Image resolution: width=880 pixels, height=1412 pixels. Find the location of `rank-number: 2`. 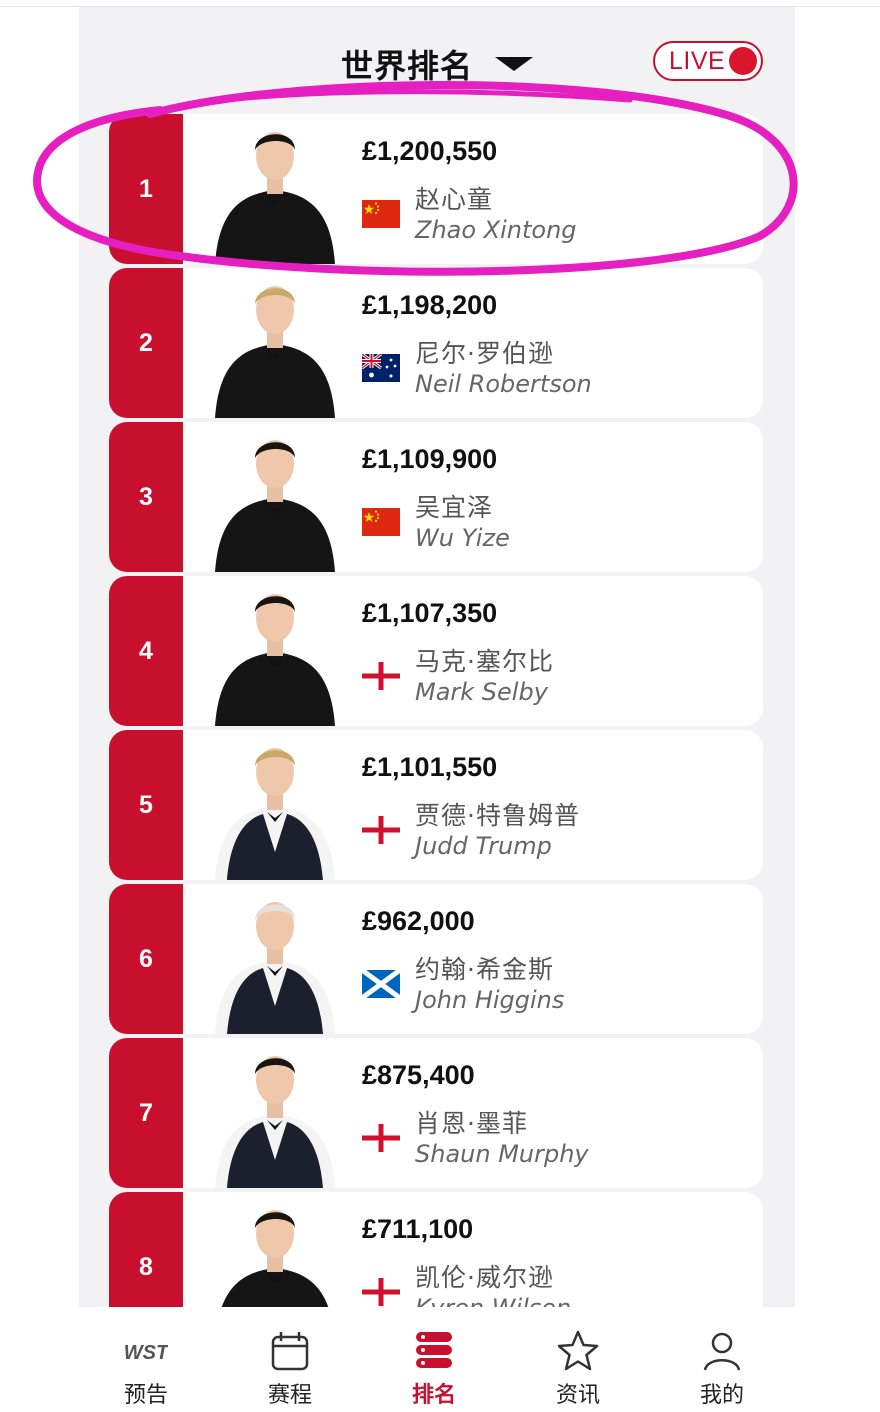

rank-number: 2 is located at coordinates (146, 343).